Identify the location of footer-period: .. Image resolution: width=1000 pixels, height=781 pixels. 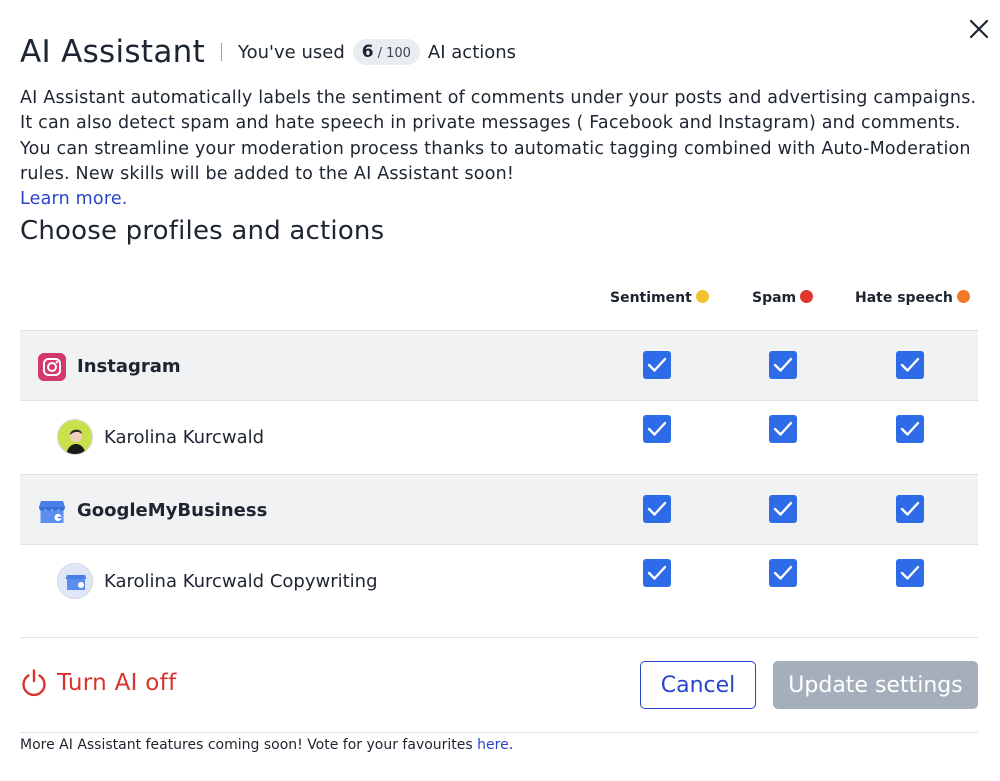
(511, 745).